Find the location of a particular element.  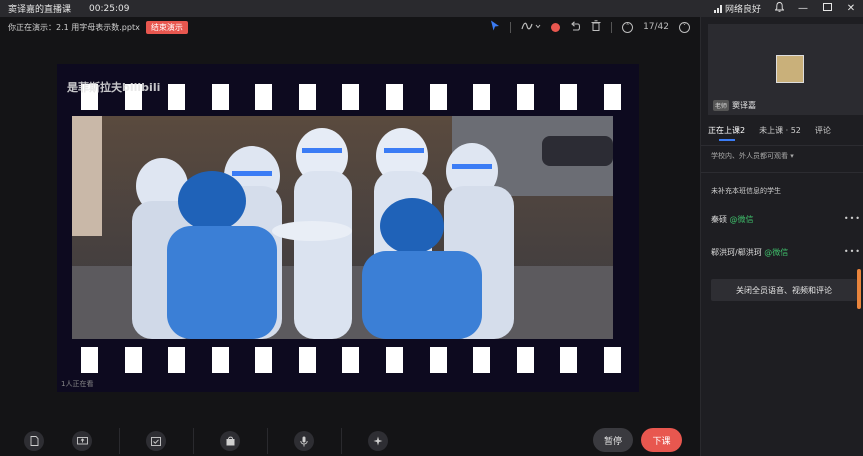

viewer-count: 1人正在看 is located at coordinates (77, 384).